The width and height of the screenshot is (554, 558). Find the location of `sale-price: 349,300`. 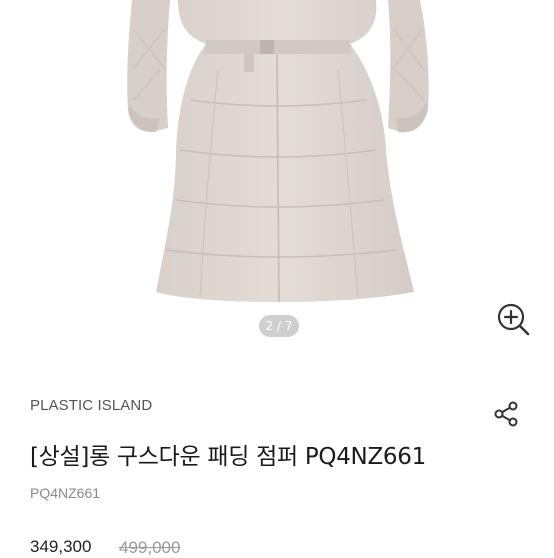

sale-price: 349,300 is located at coordinates (61, 546).